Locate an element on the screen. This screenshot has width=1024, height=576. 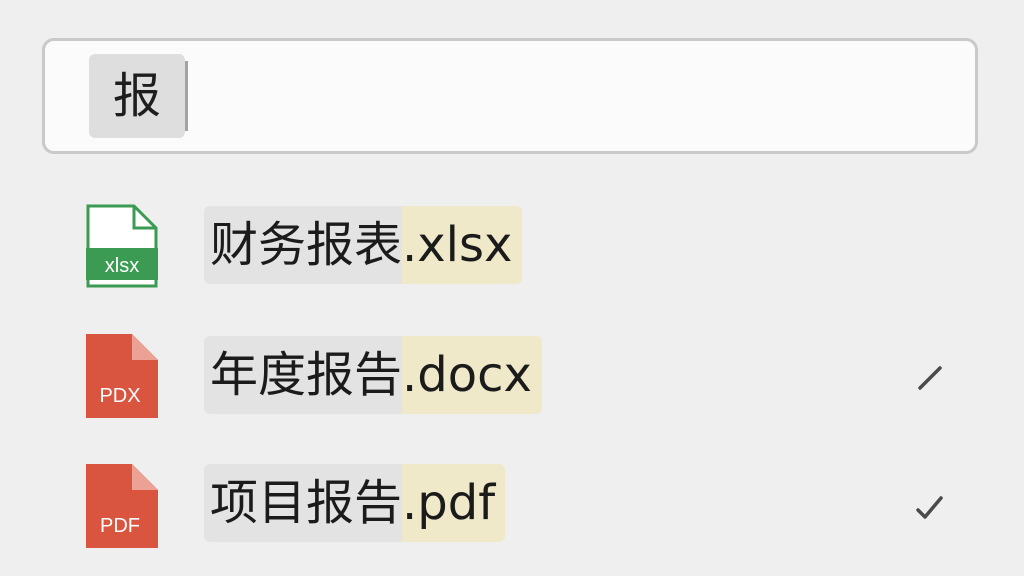
result-name-extension: .docx is located at coordinates (472, 375).